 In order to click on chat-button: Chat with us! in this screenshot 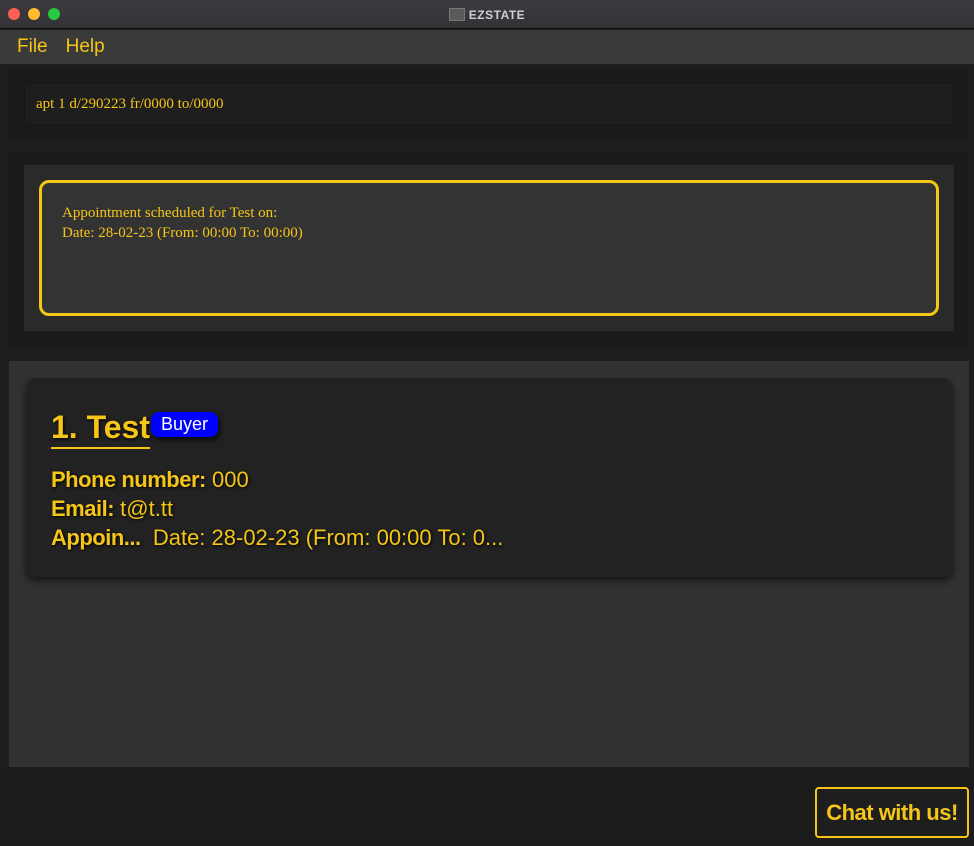, I will do `click(892, 812)`.